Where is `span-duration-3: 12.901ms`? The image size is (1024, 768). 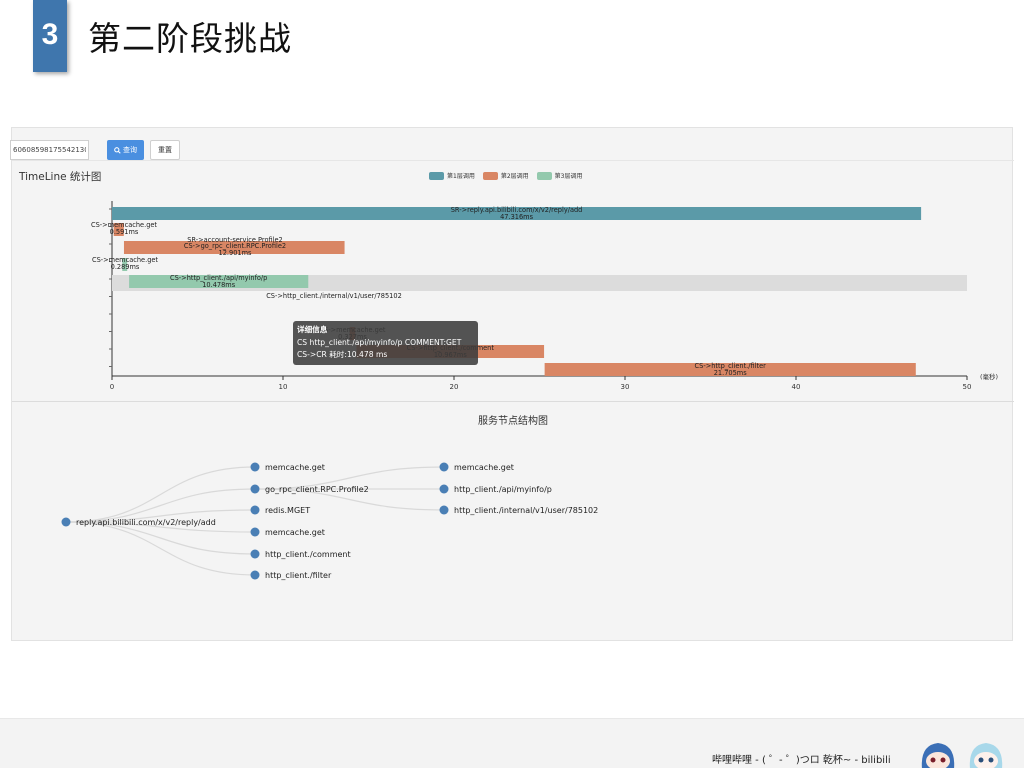 span-duration-3: 12.901ms is located at coordinates (235, 253).